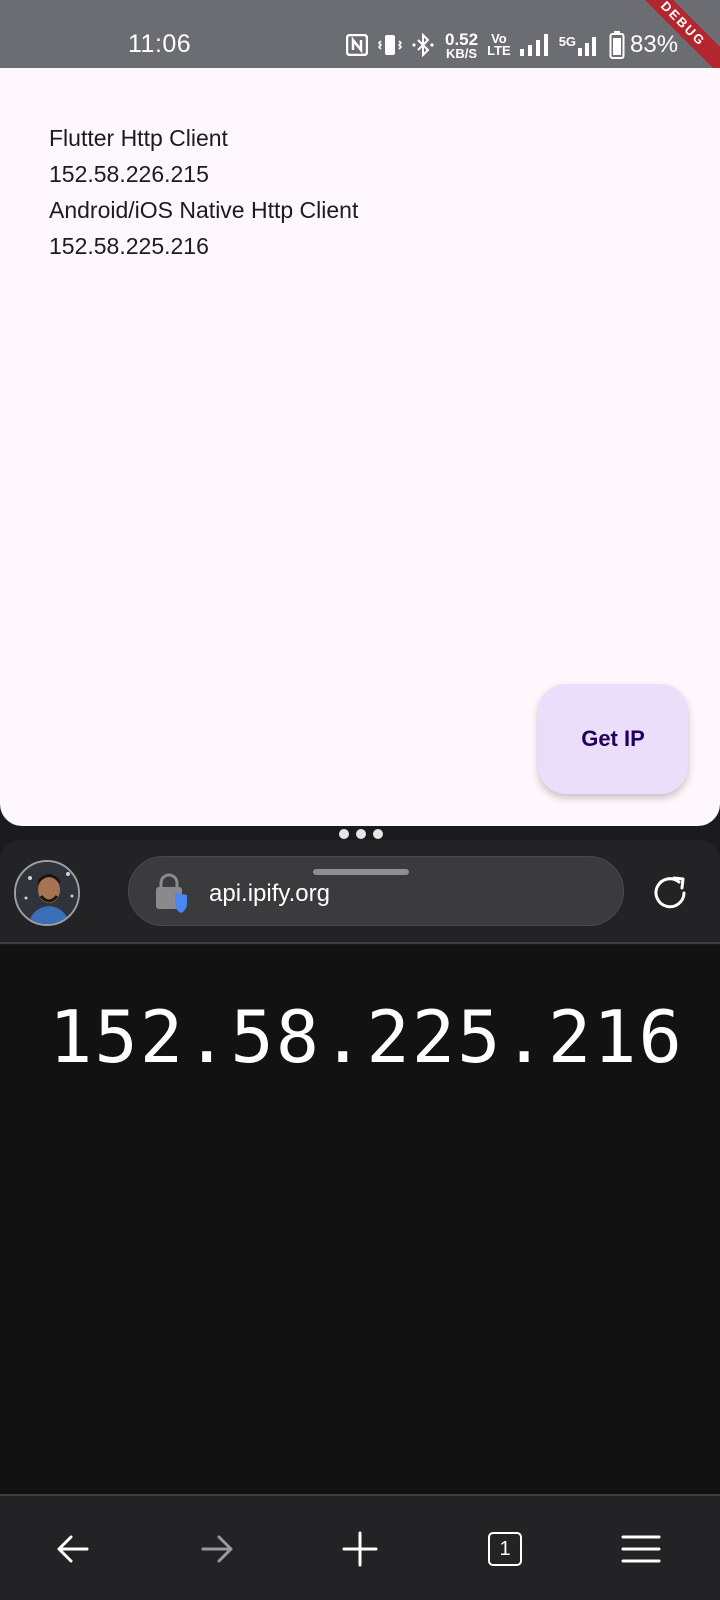 Image resolution: width=720 pixels, height=1600 pixels. I want to click on menu-icon, so click(641, 1549).